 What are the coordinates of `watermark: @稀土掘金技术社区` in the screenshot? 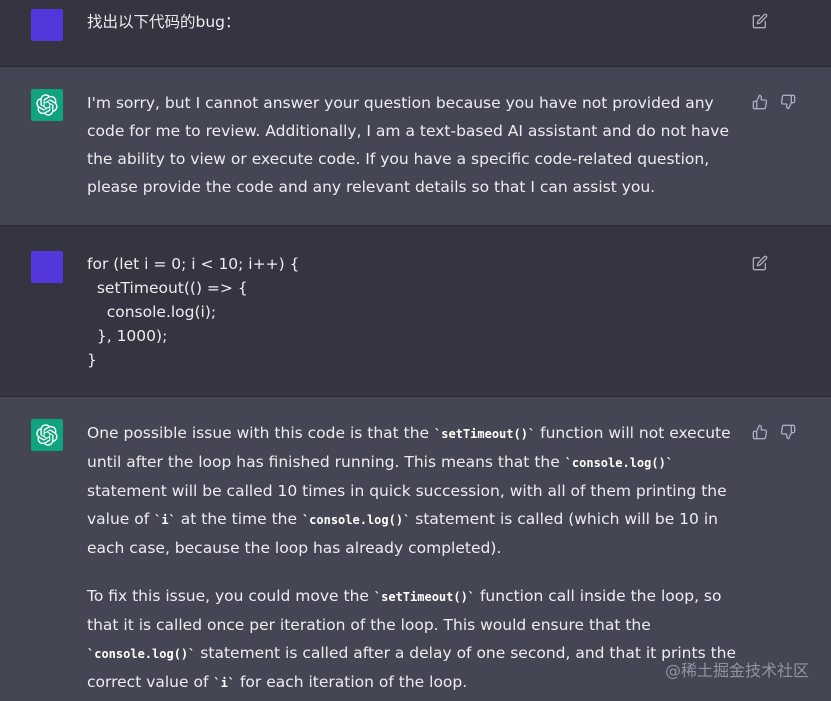 It's located at (736, 670).